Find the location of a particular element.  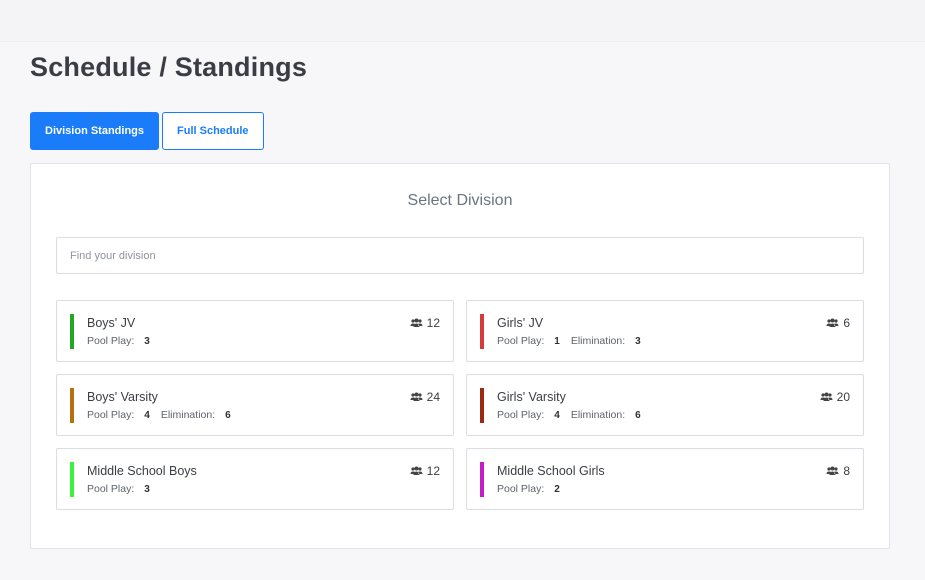

division-name: Boys' JV is located at coordinates (111, 323).